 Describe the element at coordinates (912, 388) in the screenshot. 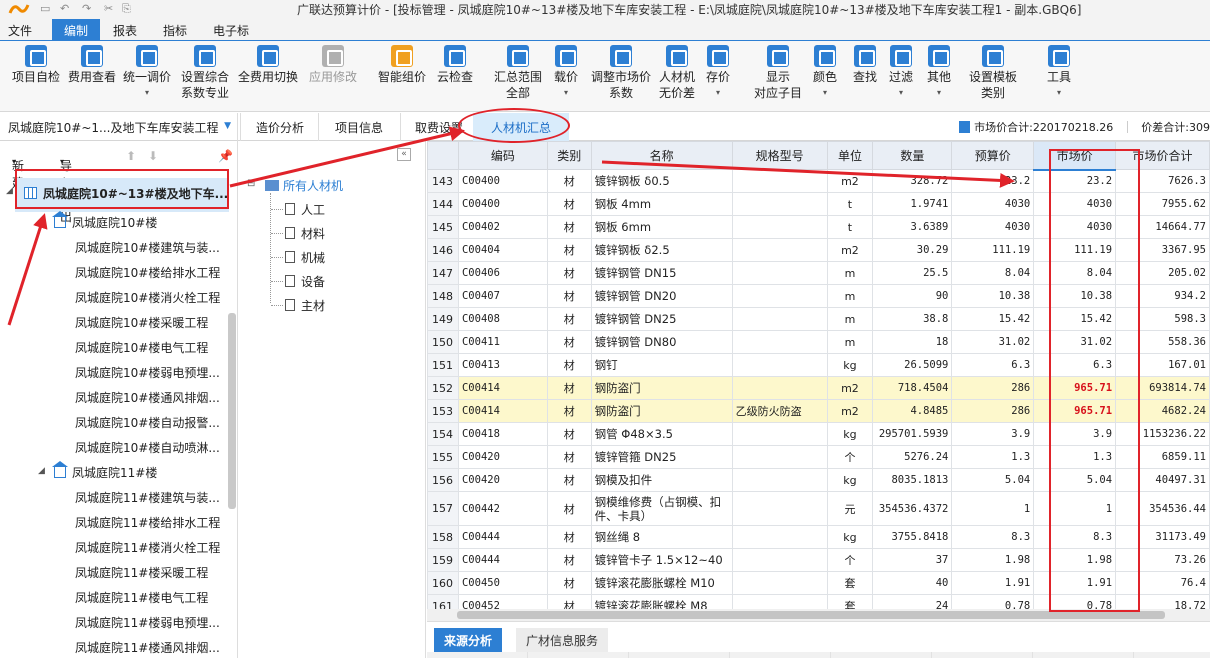

I see `cell-qty: 718.4504` at that location.